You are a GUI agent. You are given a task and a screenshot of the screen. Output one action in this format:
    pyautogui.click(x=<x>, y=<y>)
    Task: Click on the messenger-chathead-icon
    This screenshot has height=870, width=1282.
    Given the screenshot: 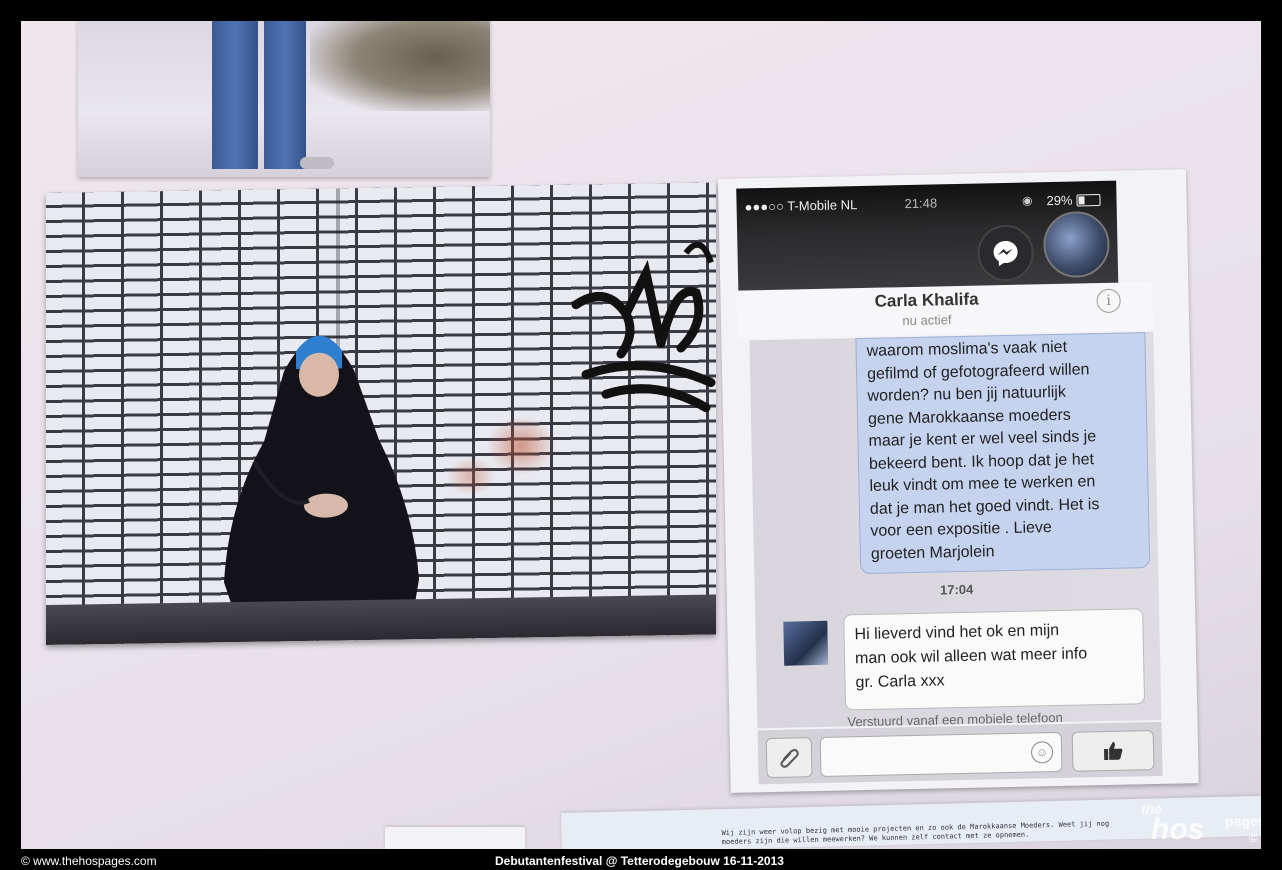 What is the action you would take?
    pyautogui.click(x=1006, y=253)
    